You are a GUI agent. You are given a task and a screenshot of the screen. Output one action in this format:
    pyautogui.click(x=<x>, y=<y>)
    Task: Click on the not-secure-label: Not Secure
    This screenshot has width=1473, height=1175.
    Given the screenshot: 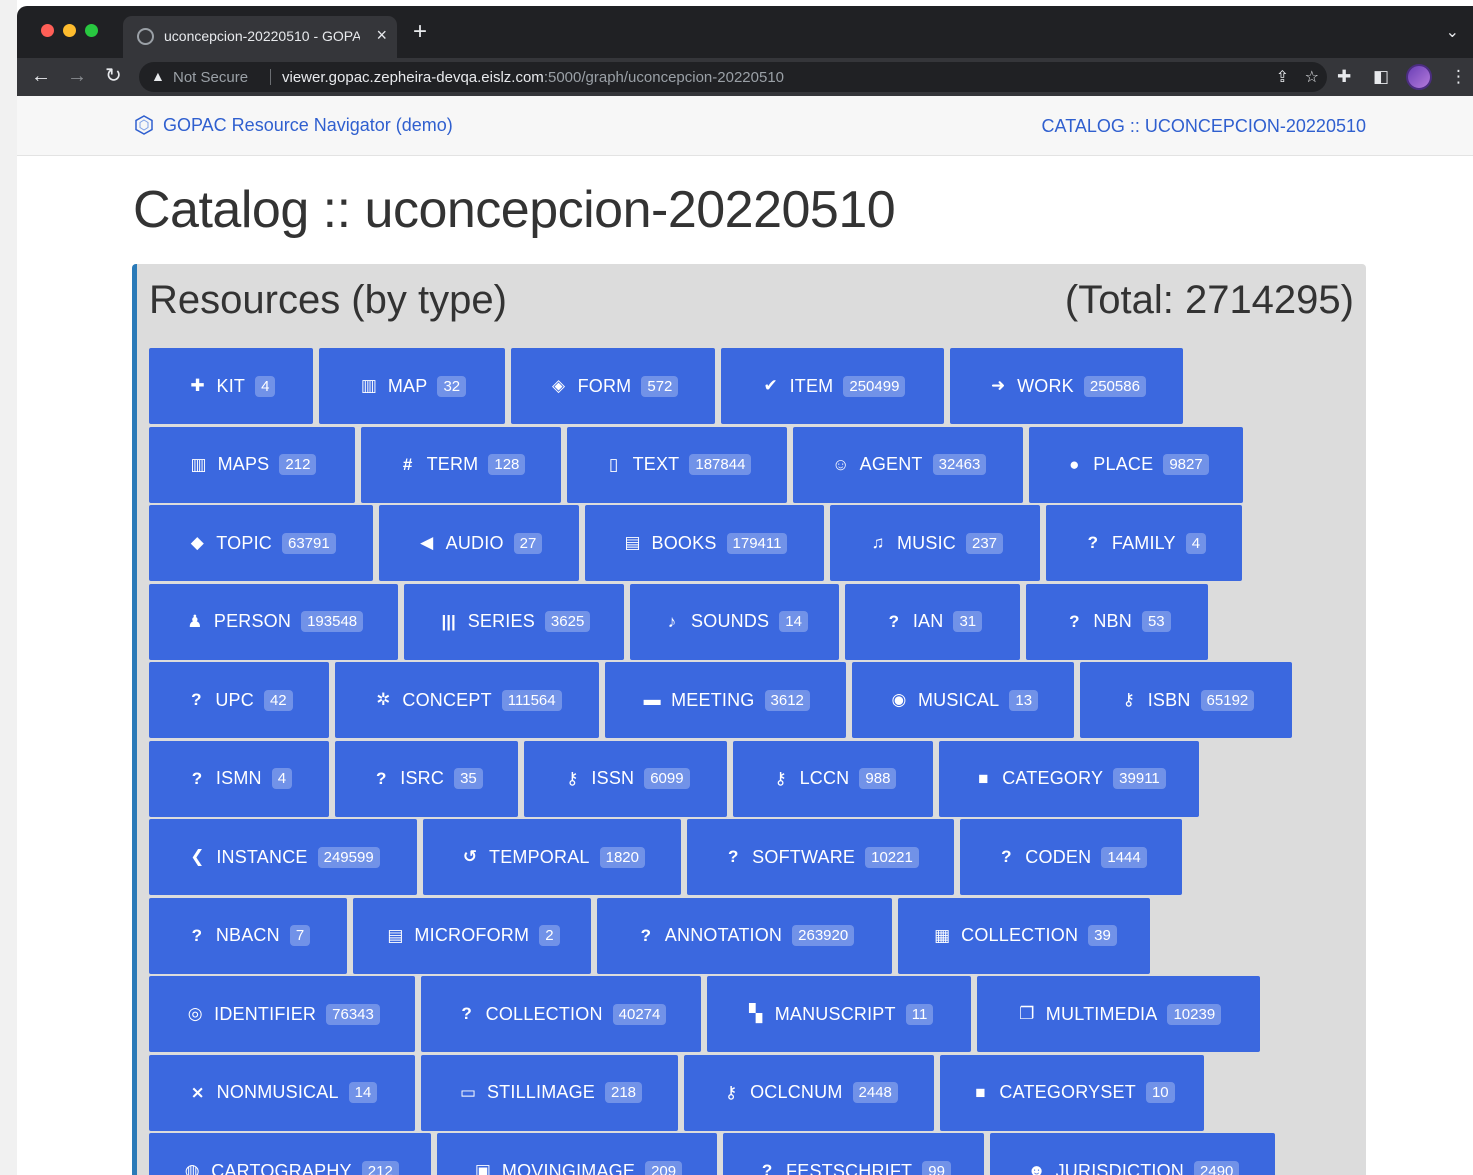 What is the action you would take?
    pyautogui.click(x=210, y=77)
    